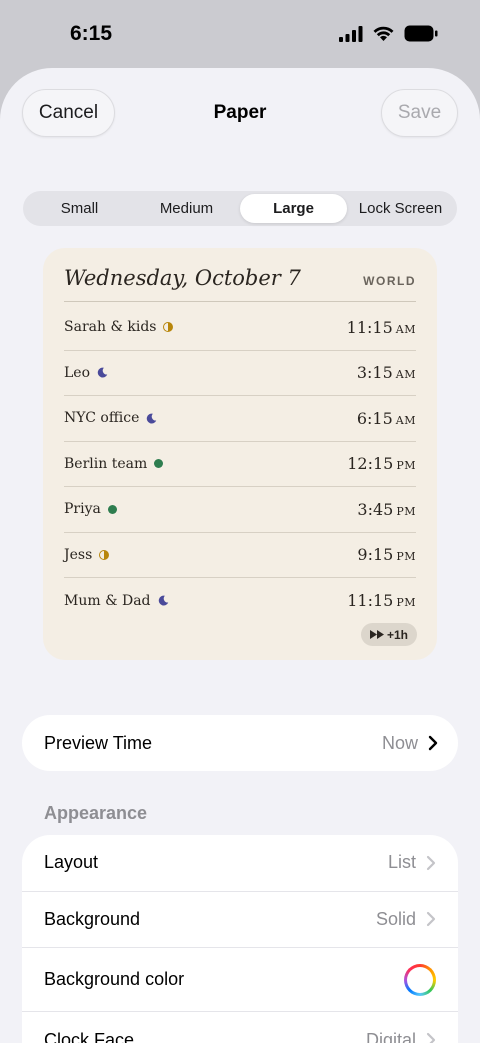 This screenshot has width=480, height=1043. What do you see at coordinates (397, 634) in the screenshot?
I see `time-offset-label: +1h` at bounding box center [397, 634].